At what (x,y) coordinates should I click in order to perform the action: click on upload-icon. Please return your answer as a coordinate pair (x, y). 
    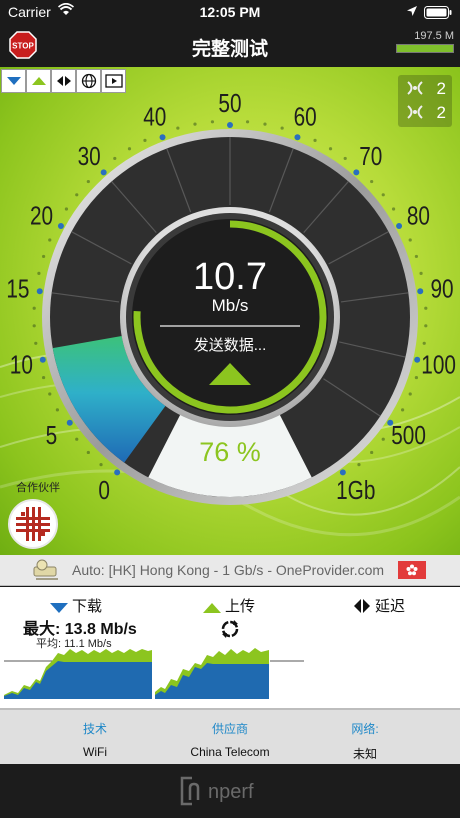
    Looking at the image, I should click on (212, 608).